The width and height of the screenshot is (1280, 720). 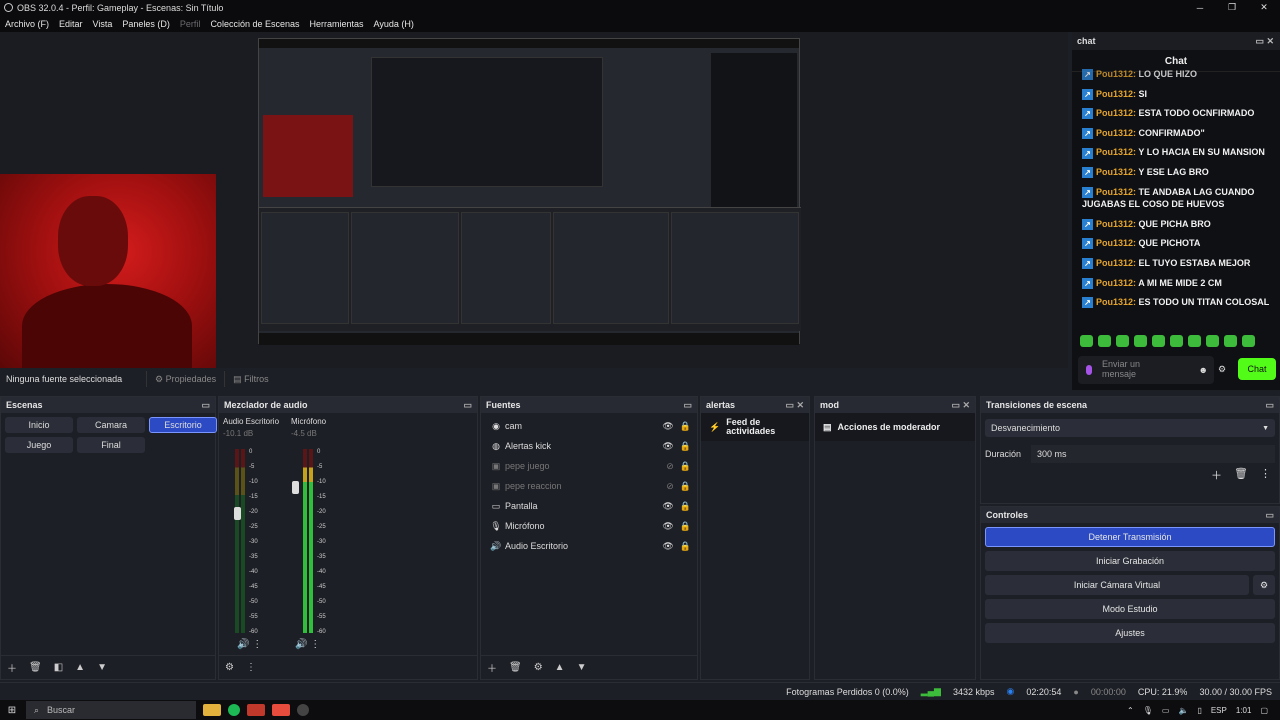 I want to click on menu-ayuda: Ayuda (H), so click(x=394, y=24).